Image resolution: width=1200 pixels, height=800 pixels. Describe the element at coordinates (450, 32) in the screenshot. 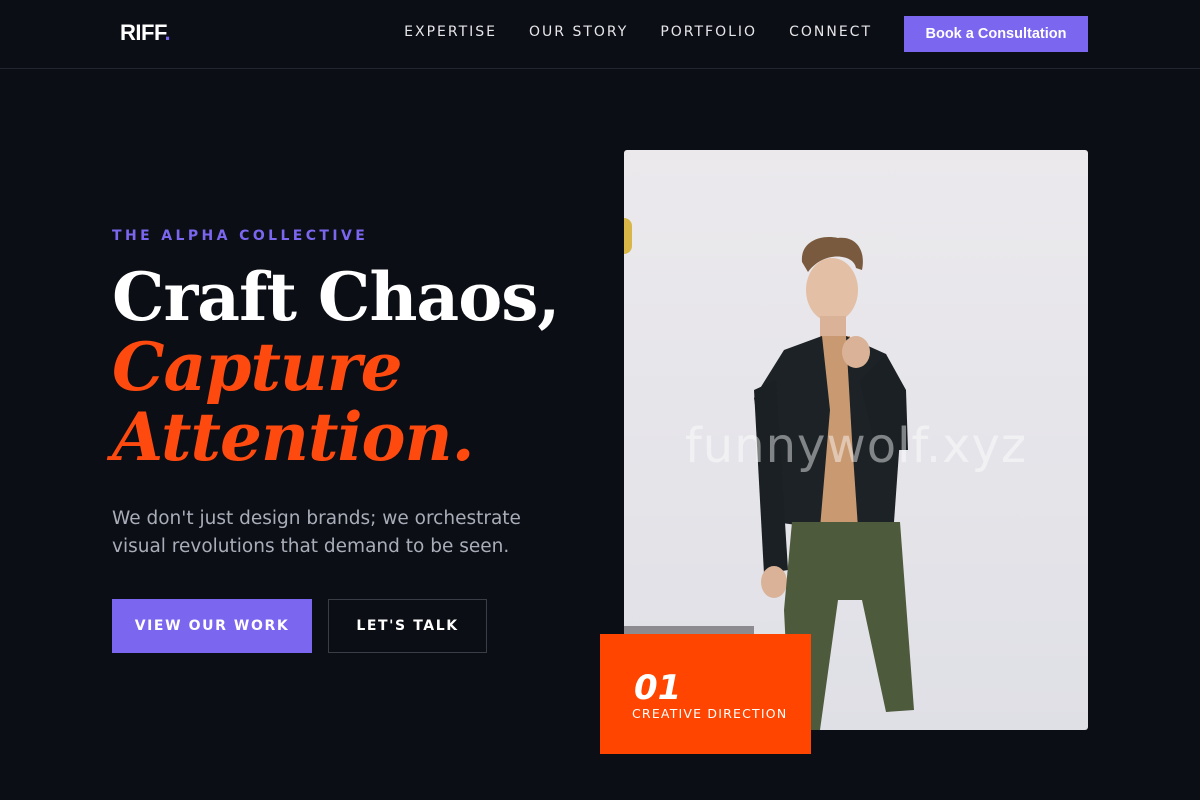

I see `nav-link-expertise: EXPERTISE` at that location.